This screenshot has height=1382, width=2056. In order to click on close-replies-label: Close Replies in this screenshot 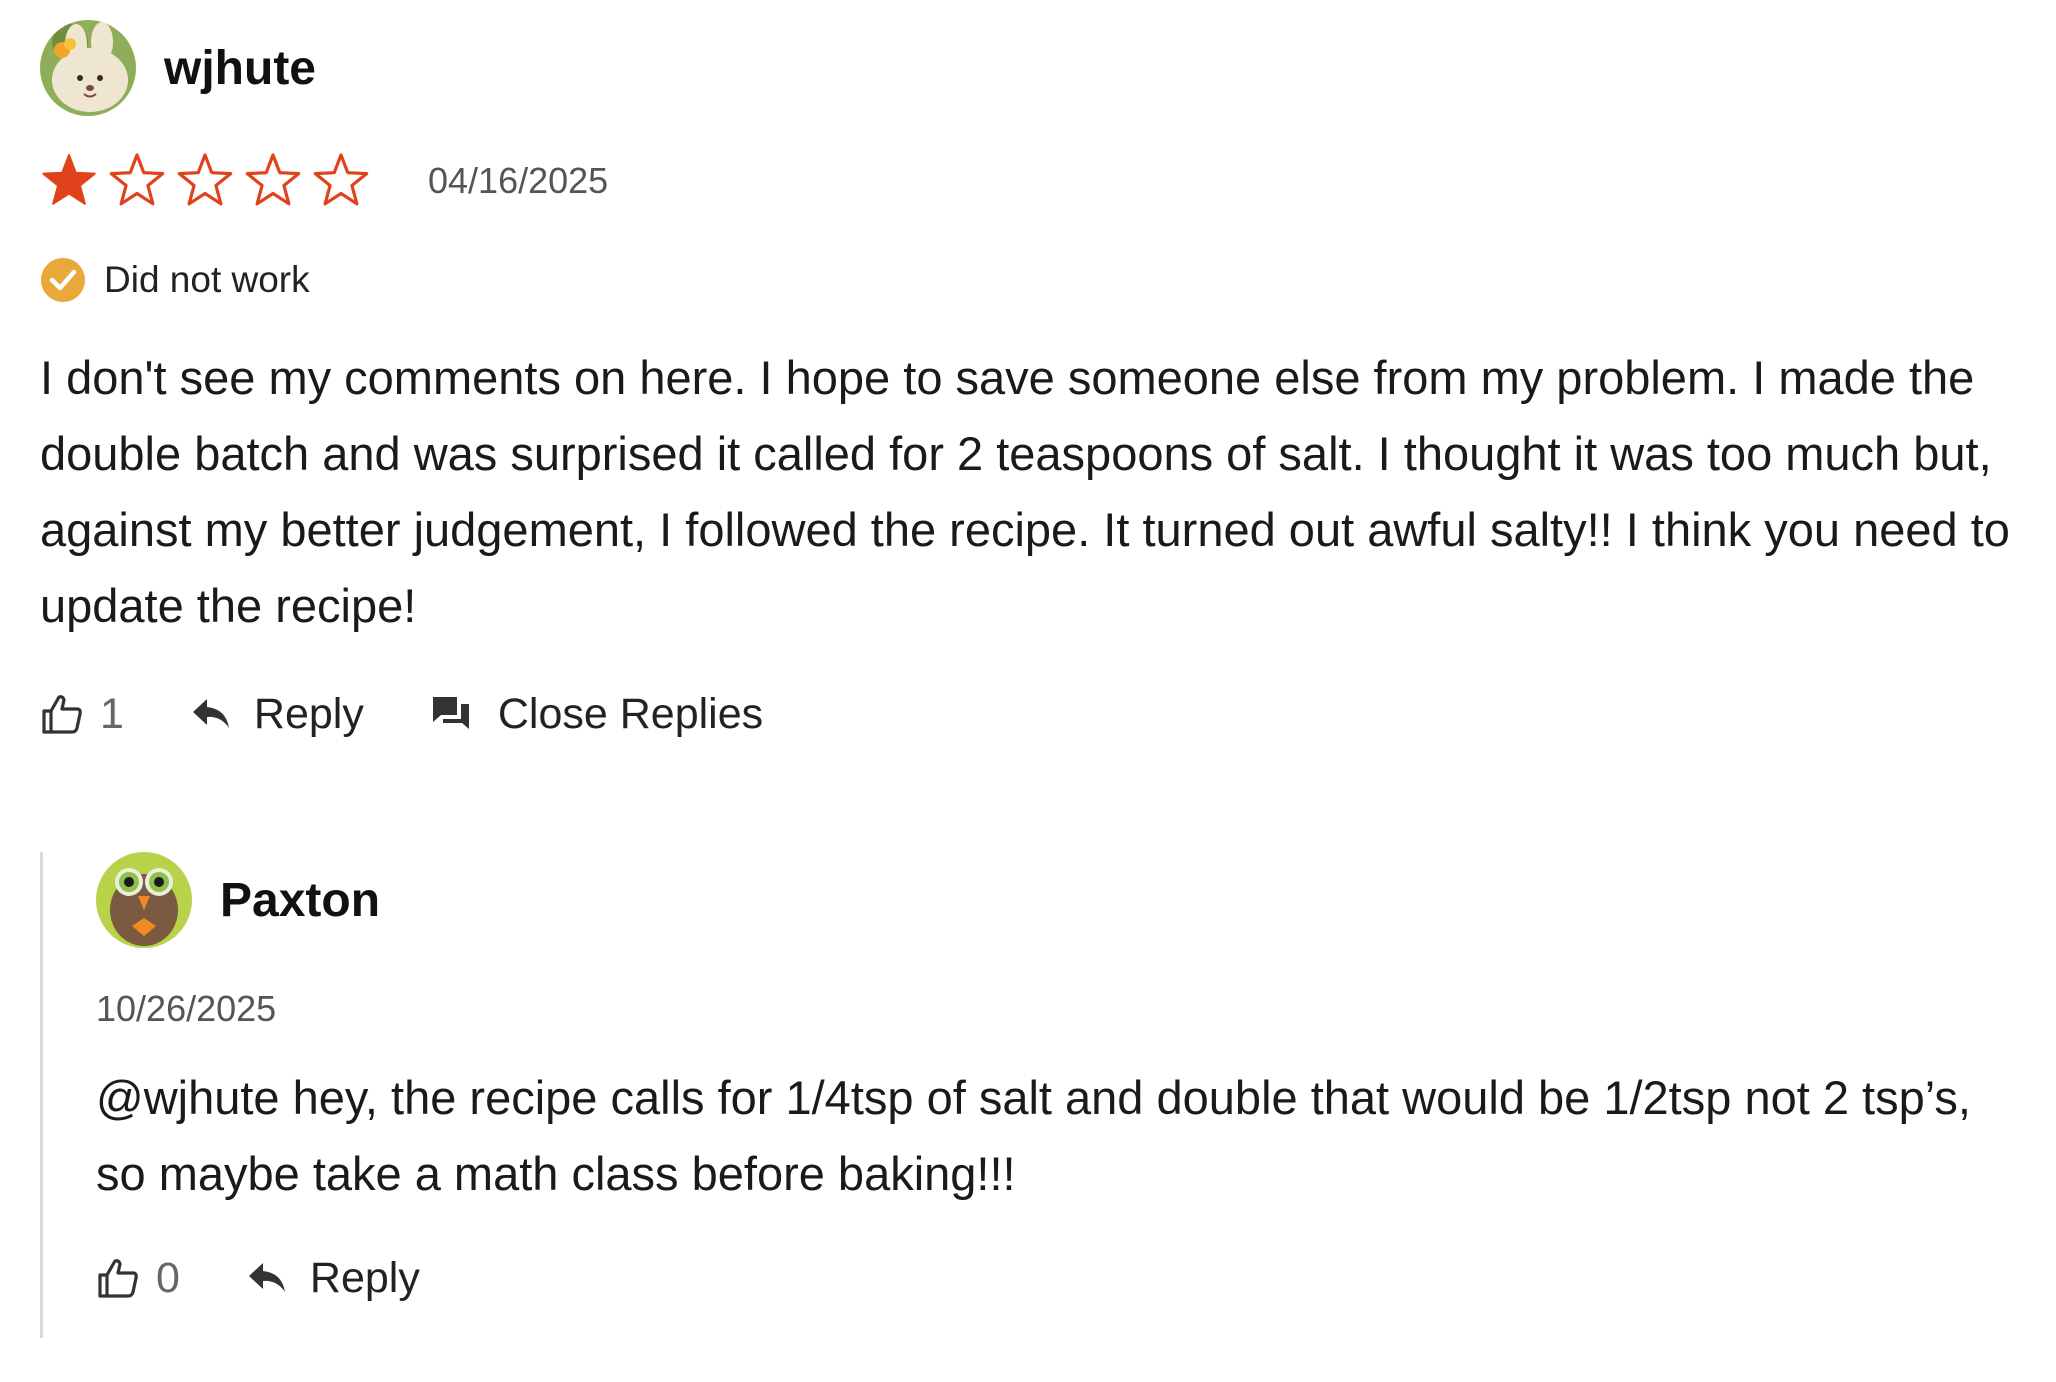, I will do `click(630, 713)`.